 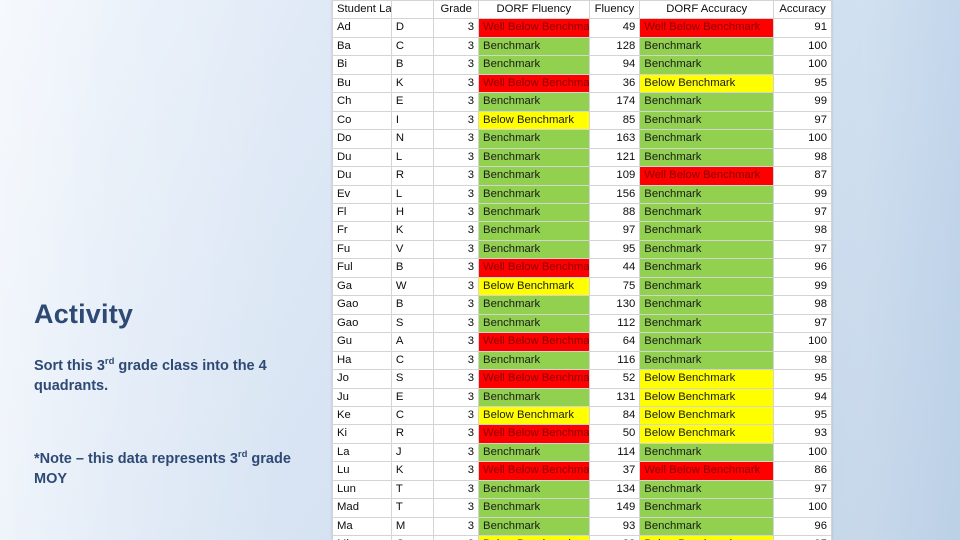 I want to click on table-row: Ev L 3 Benchmark 156 Benchmark 99, so click(x=582, y=194).